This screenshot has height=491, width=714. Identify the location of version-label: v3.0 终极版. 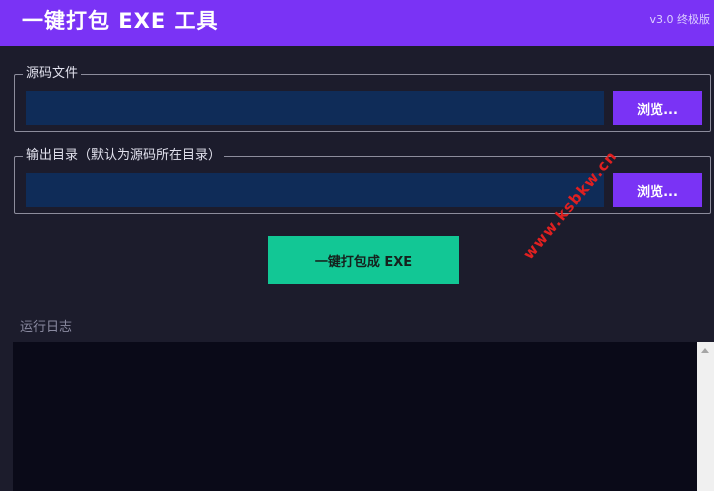
(680, 19).